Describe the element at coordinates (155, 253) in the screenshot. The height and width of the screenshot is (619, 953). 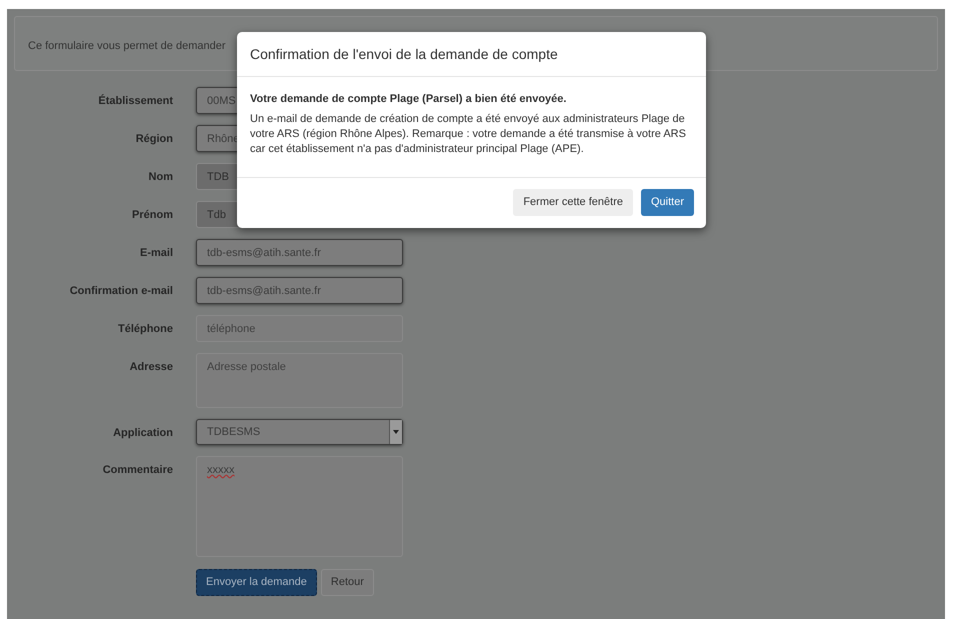
I see `field-label: E-mail` at that location.